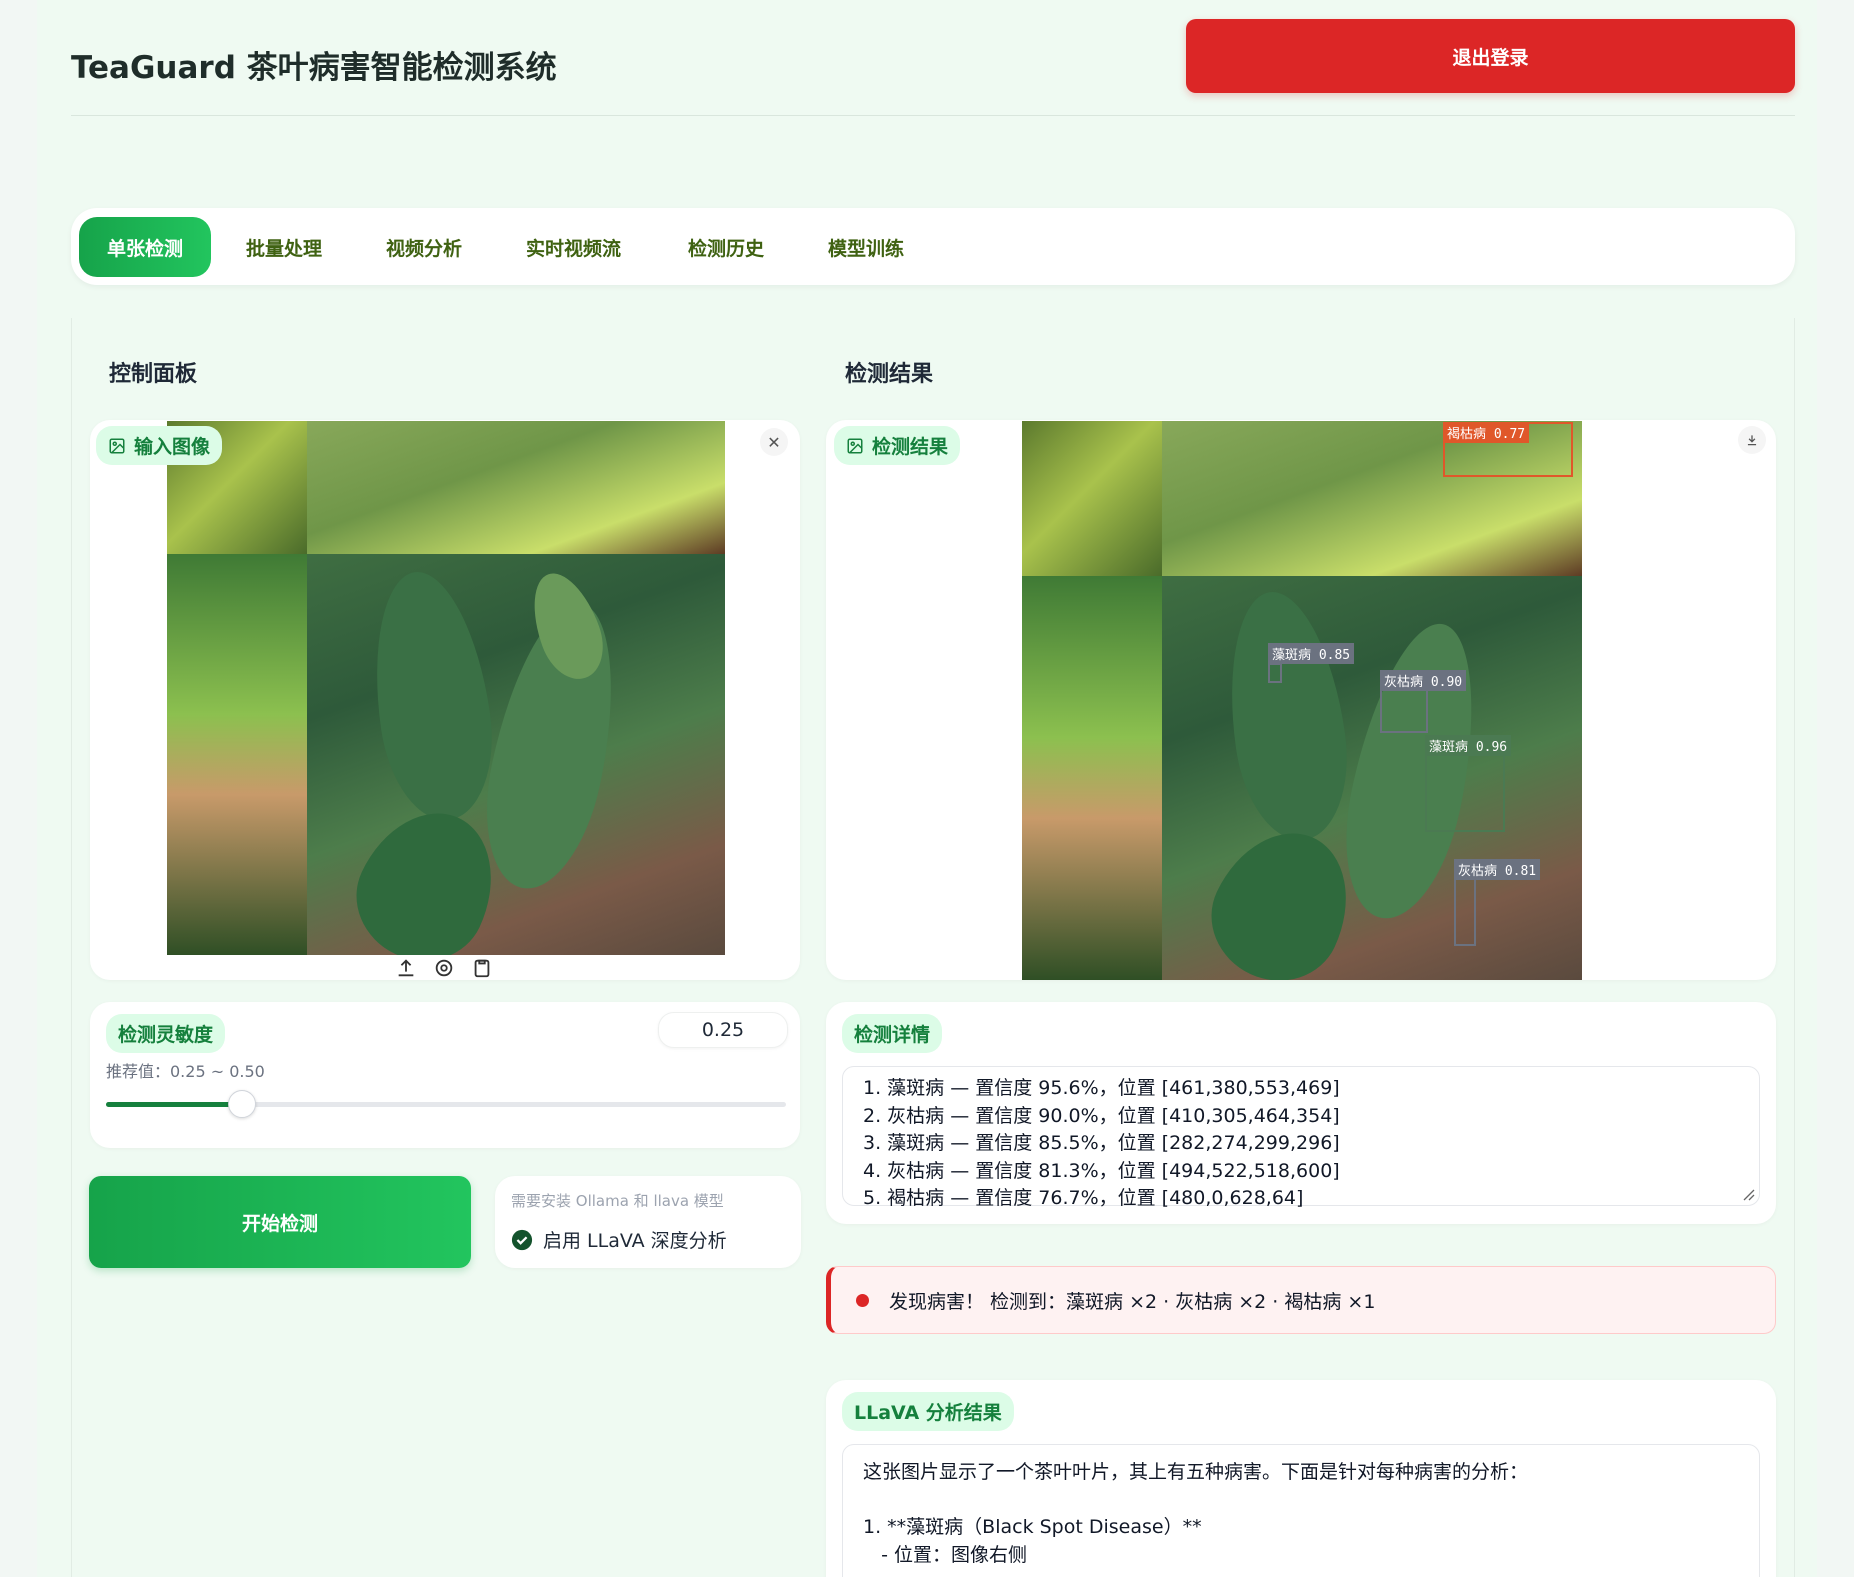 The image size is (1854, 1577). What do you see at coordinates (446, 688) in the screenshot?
I see `input-image` at bounding box center [446, 688].